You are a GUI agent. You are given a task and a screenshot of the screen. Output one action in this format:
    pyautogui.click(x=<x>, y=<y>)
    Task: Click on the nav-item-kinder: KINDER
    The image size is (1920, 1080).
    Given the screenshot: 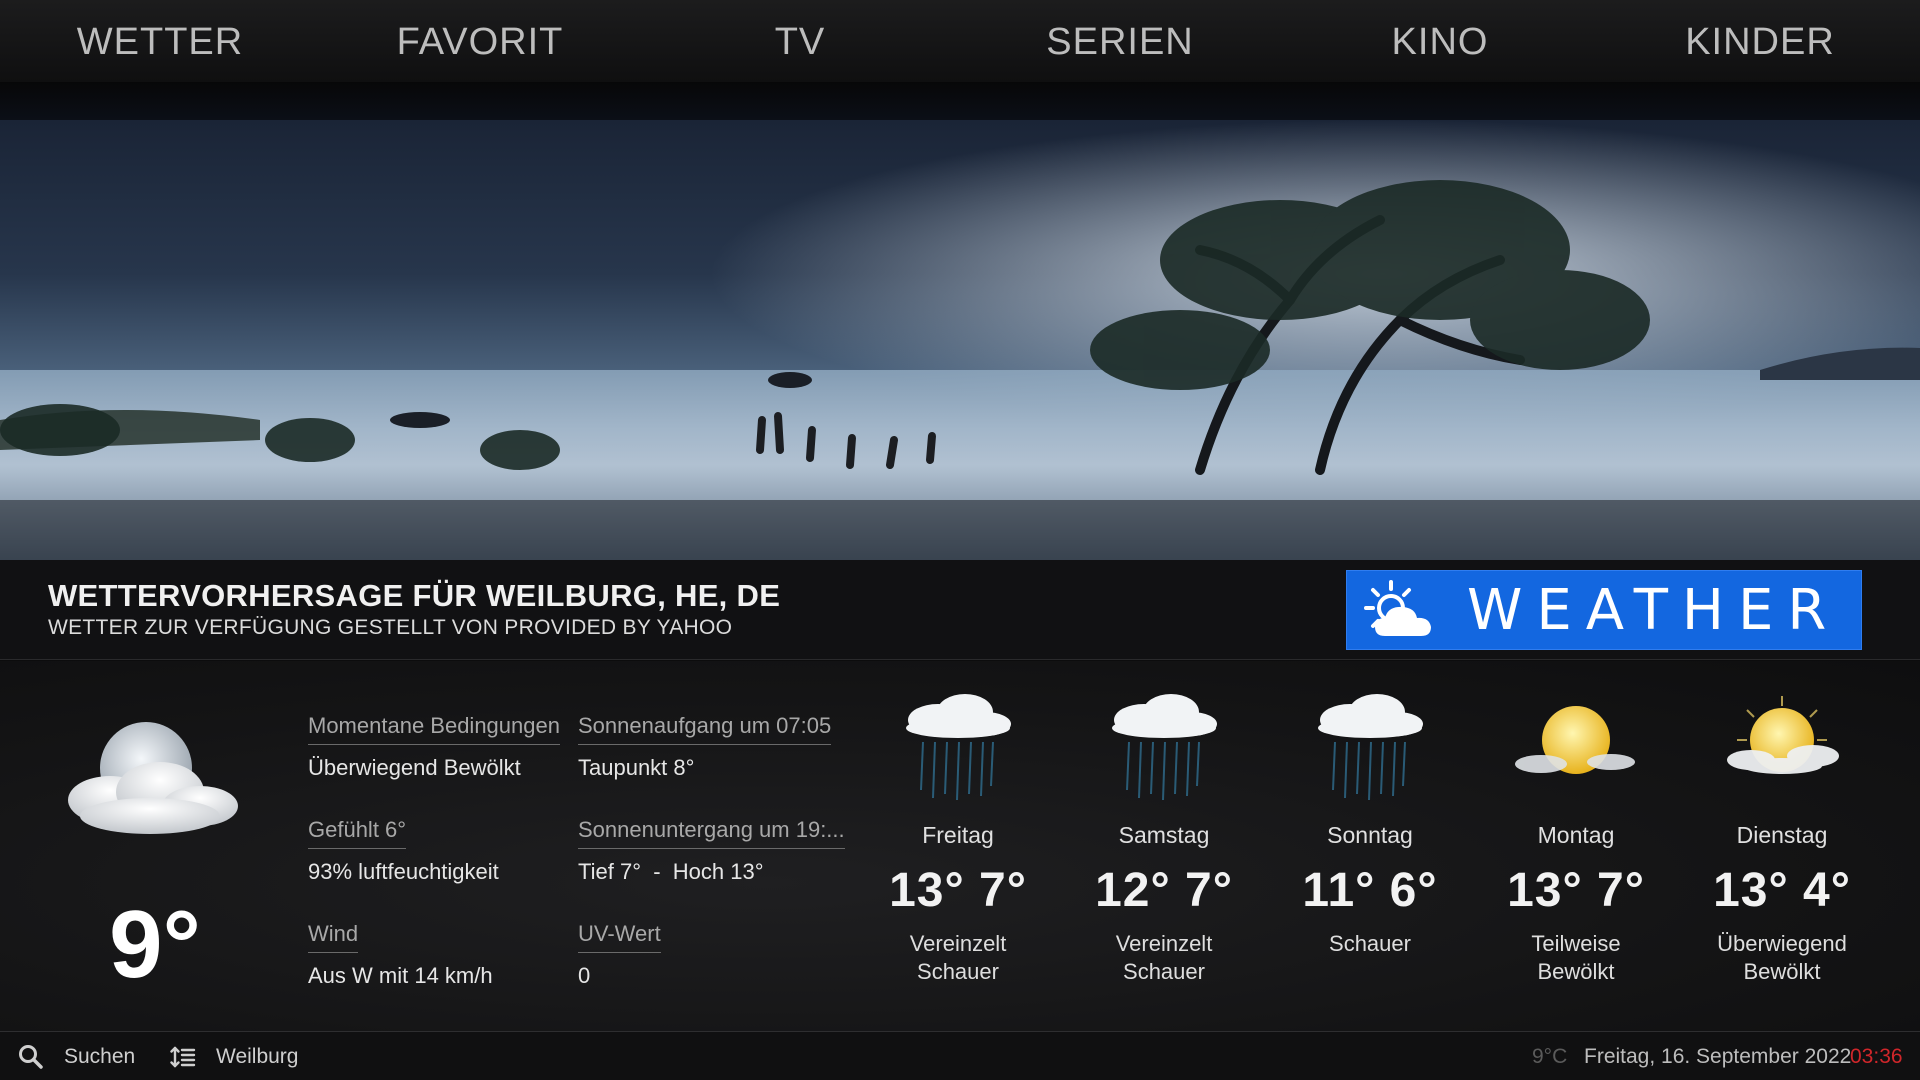 What is the action you would take?
    pyautogui.click(x=1760, y=41)
    